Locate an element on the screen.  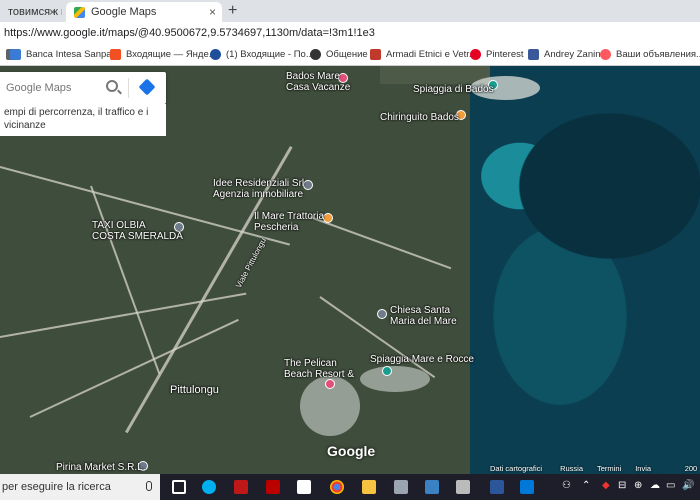
shield-icon is located at coordinates (273, 487).